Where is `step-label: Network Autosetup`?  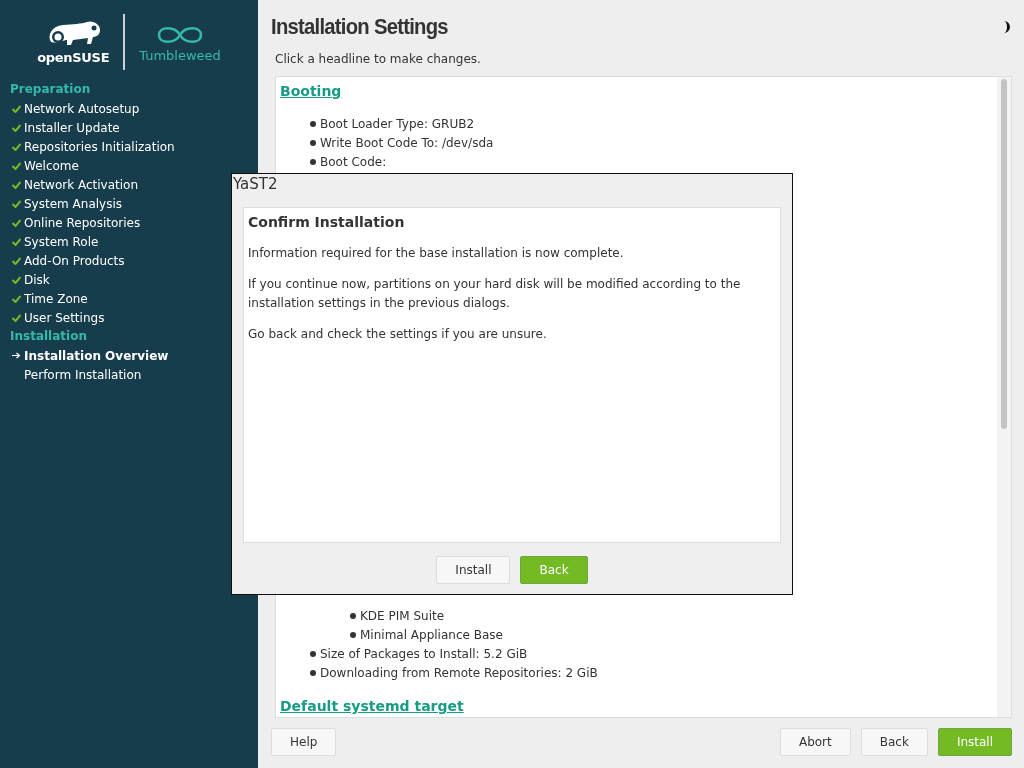 step-label: Network Autosetup is located at coordinates (82, 108).